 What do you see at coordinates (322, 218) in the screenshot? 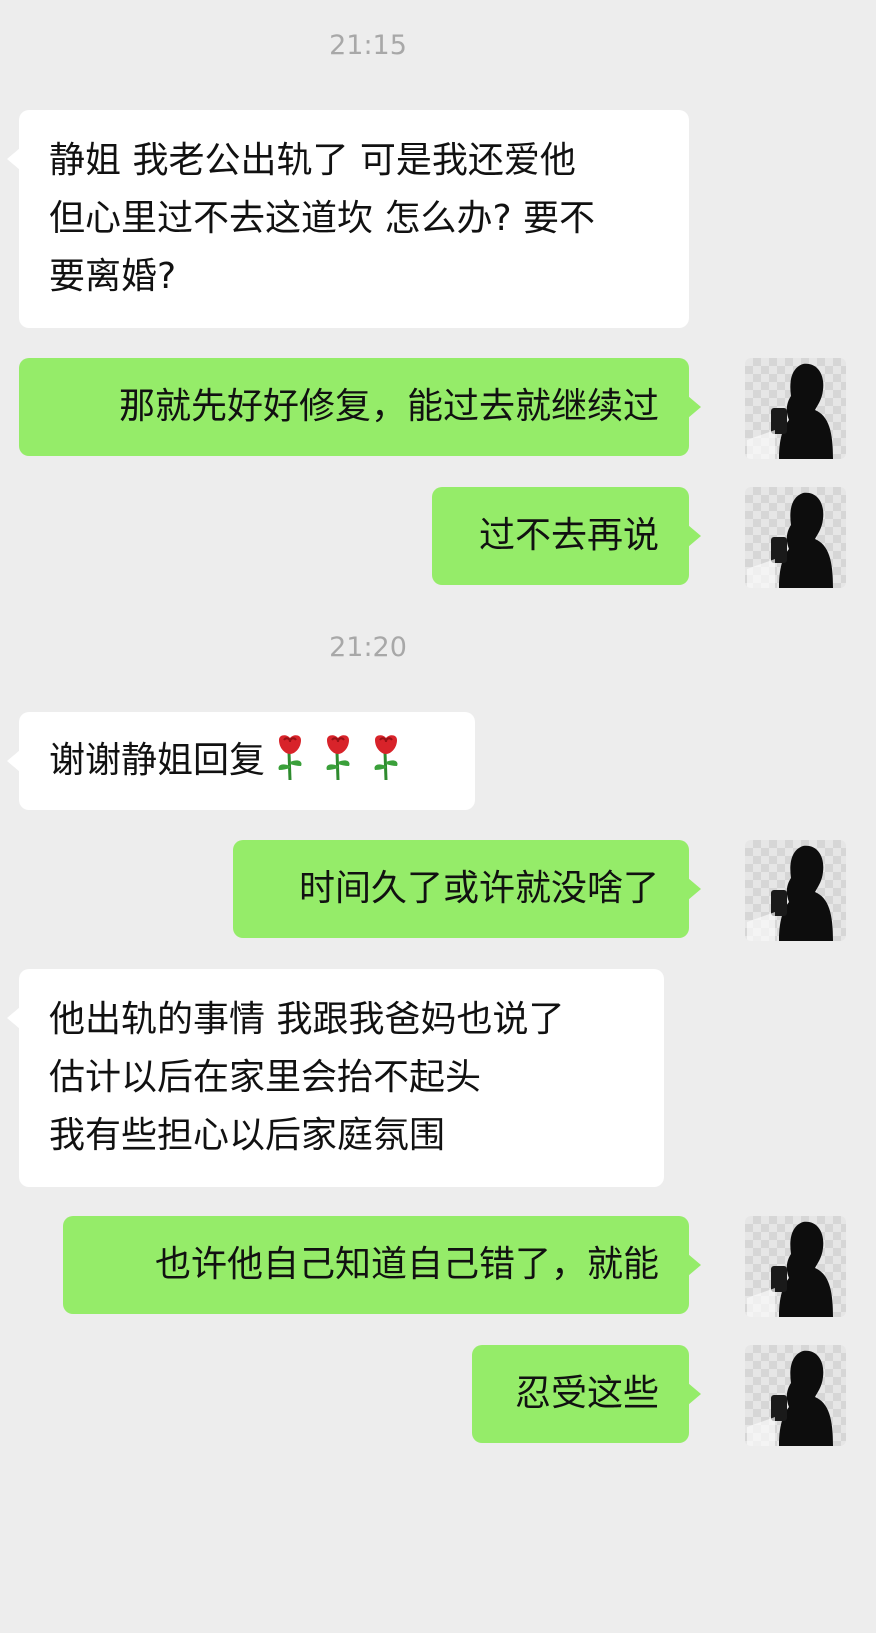
I see `message-text: 但心里过不去这道坎 怎么办? 要不` at bounding box center [322, 218].